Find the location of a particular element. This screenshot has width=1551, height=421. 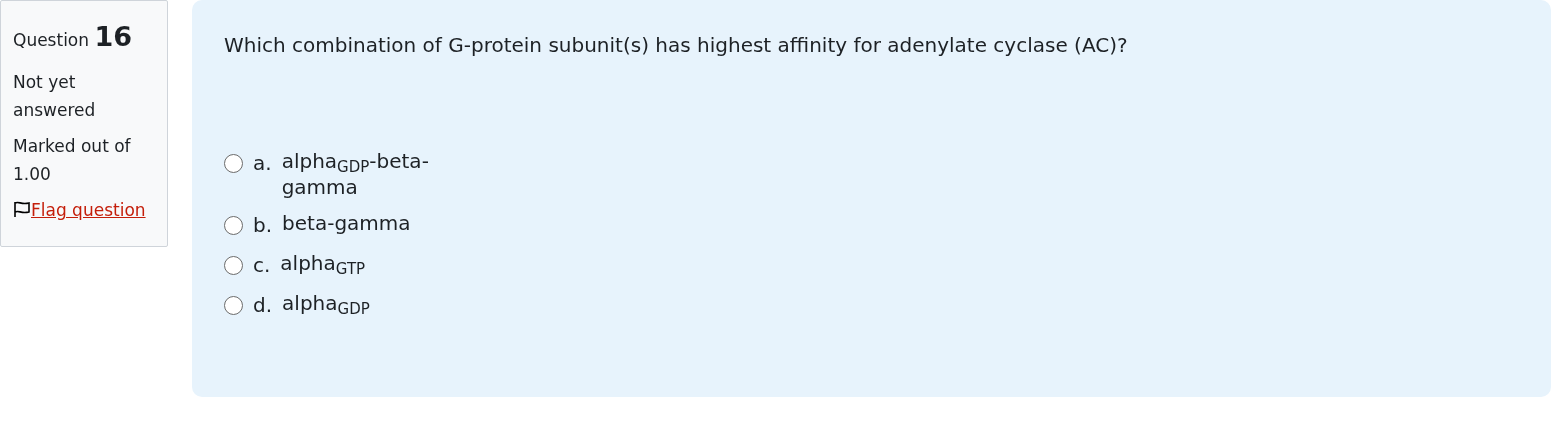

question-number: 16 is located at coordinates (113, 36).